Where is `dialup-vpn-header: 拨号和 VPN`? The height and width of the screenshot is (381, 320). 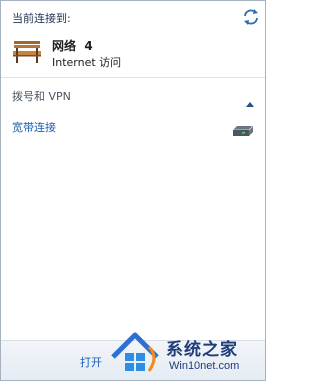 dialup-vpn-header: 拨号和 VPN is located at coordinates (41, 96).